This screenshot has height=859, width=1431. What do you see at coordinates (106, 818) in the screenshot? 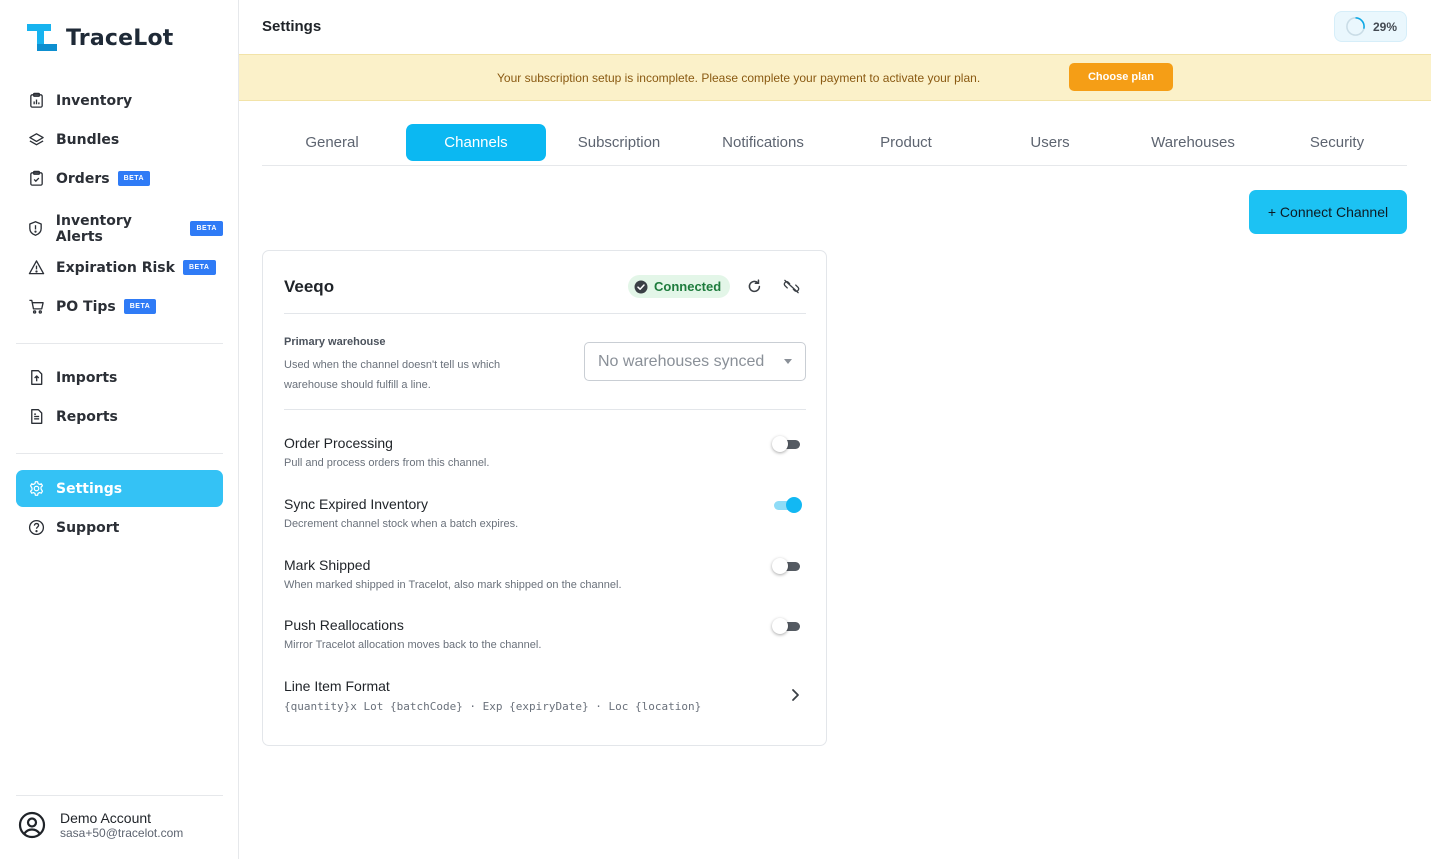
I see `account-name: Demo Account` at bounding box center [106, 818].